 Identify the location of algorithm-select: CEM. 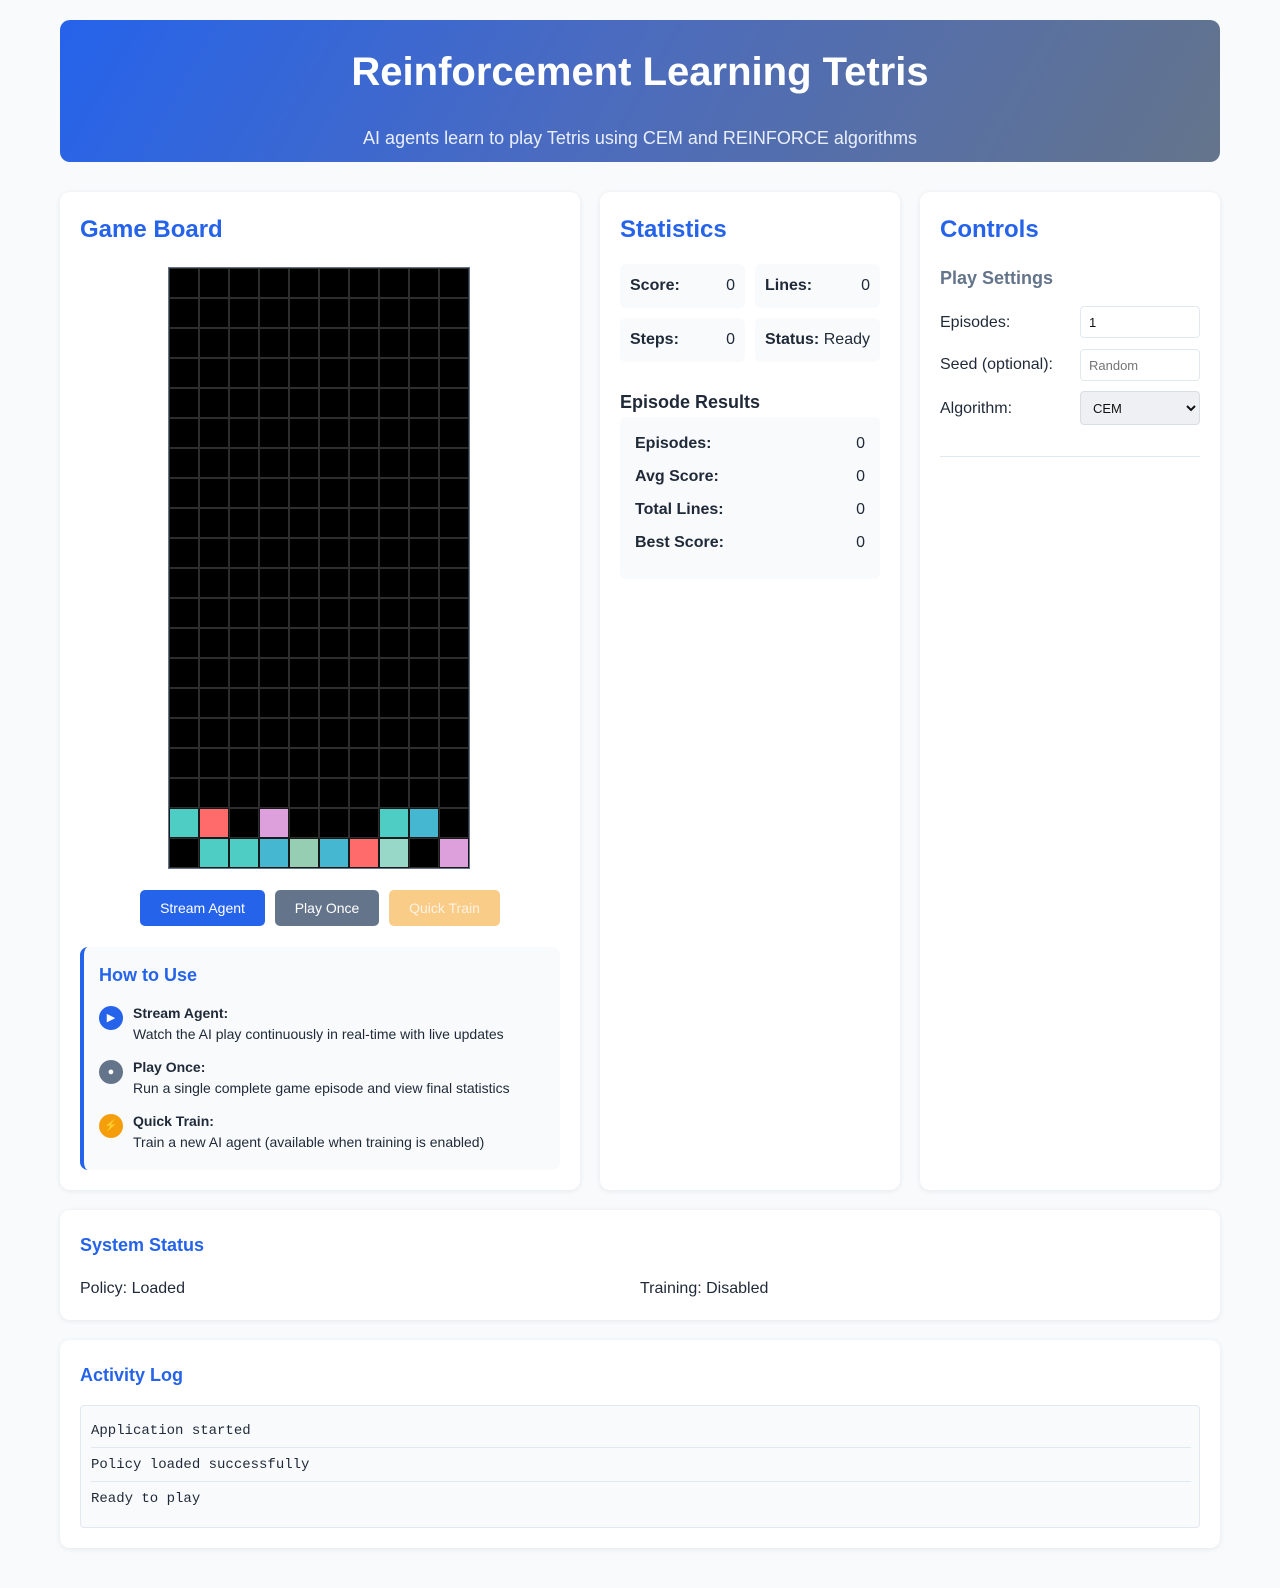
(1140, 408).